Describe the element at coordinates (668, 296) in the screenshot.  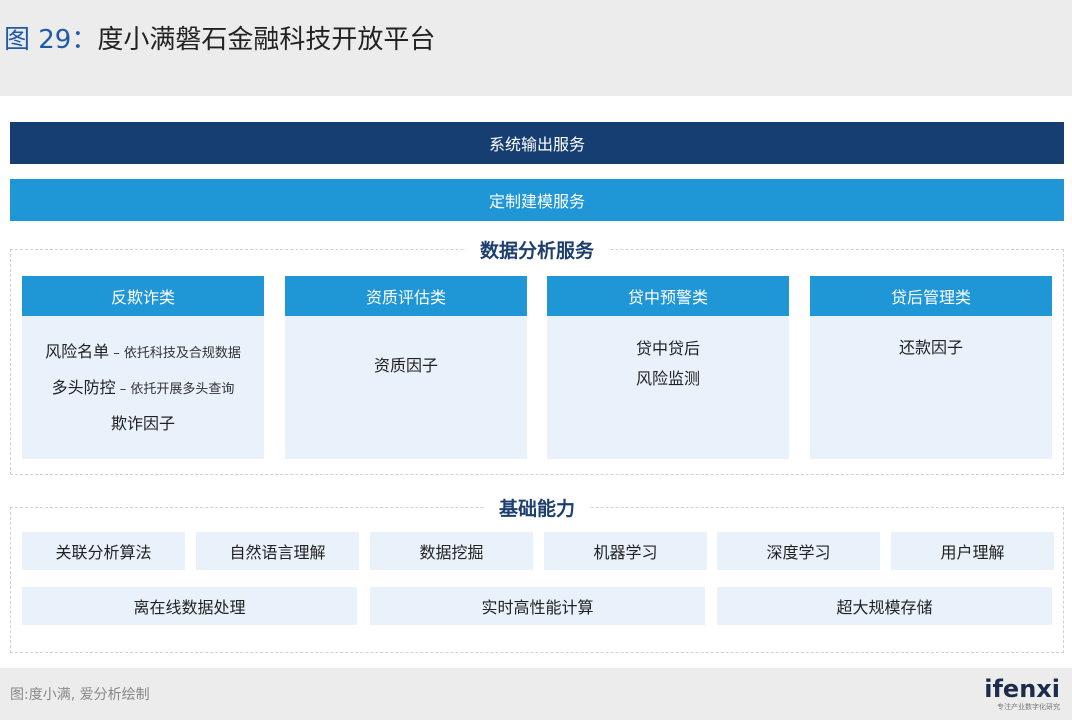
I see `column-header: 贷中预警类` at that location.